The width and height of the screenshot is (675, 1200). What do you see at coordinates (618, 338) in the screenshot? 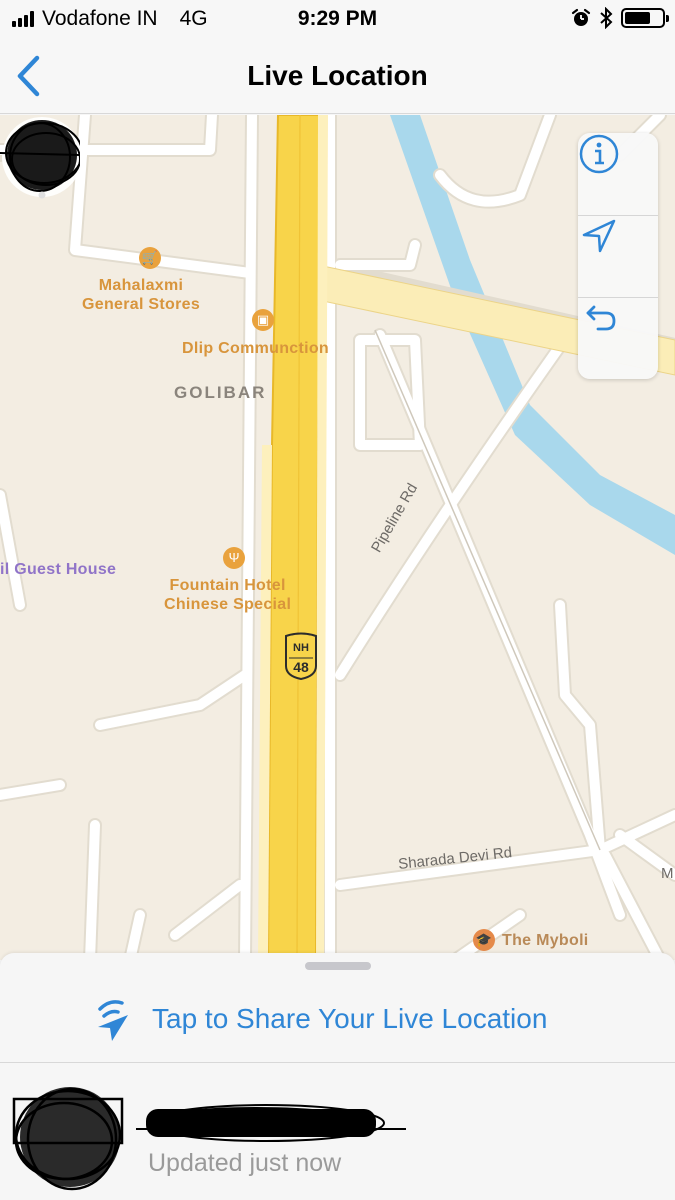
I see `return-button` at bounding box center [618, 338].